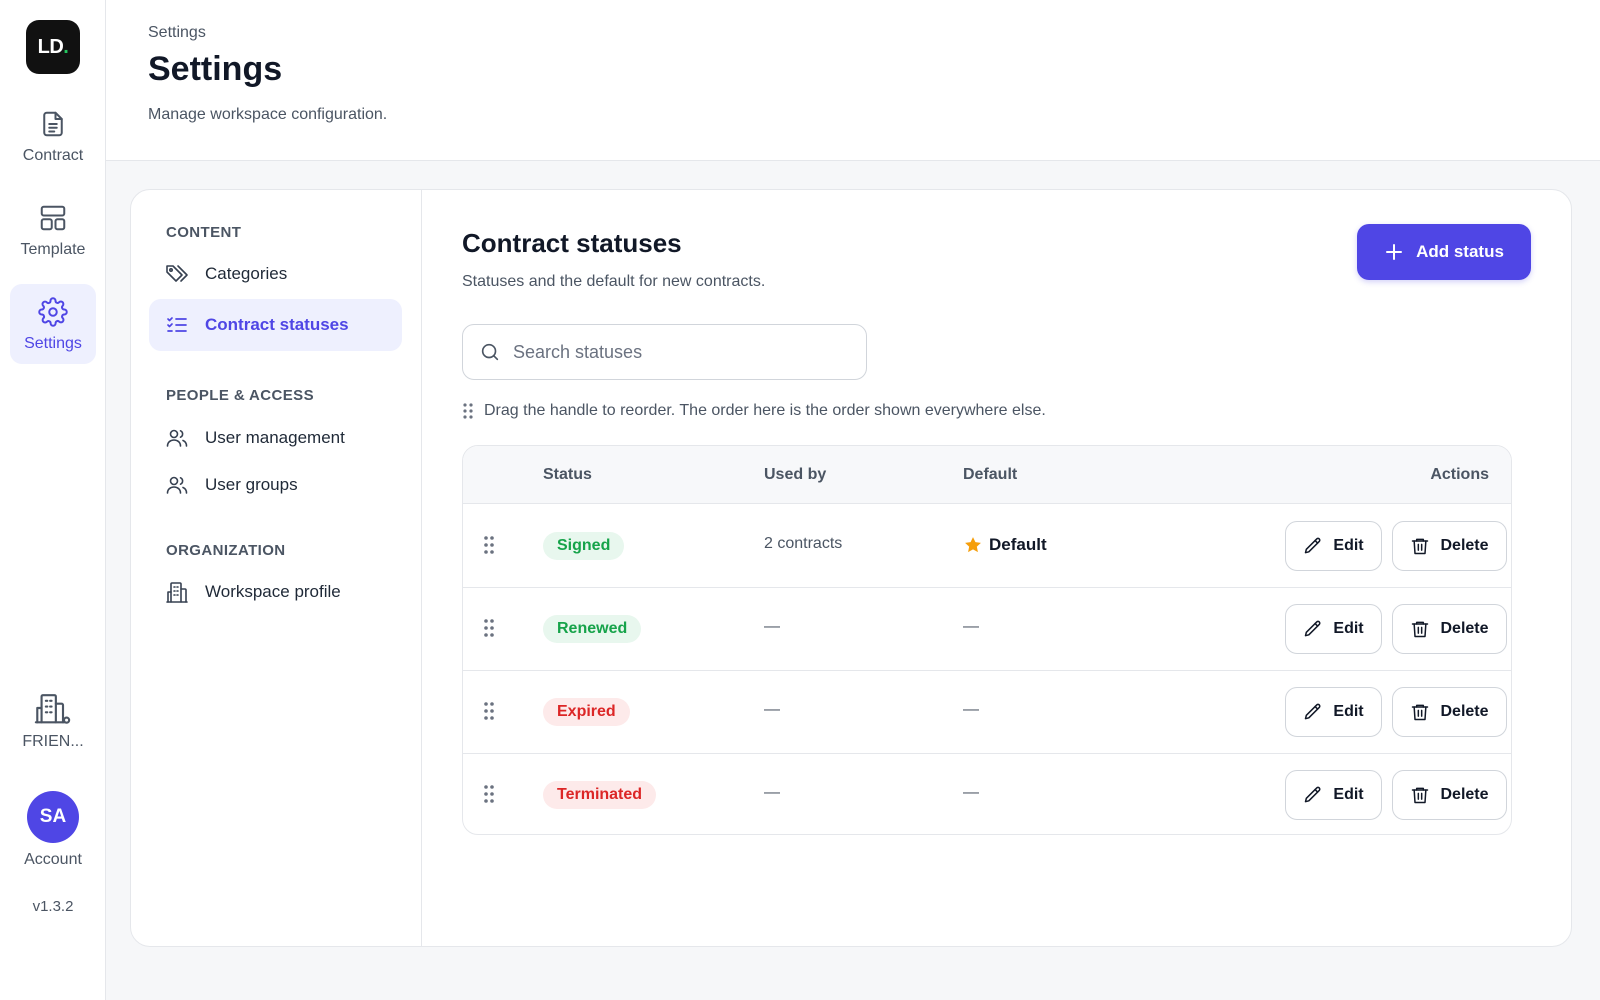 This screenshot has width=1600, height=1000. Describe the element at coordinates (215, 69) in the screenshot. I see `page-title: Settings` at that location.